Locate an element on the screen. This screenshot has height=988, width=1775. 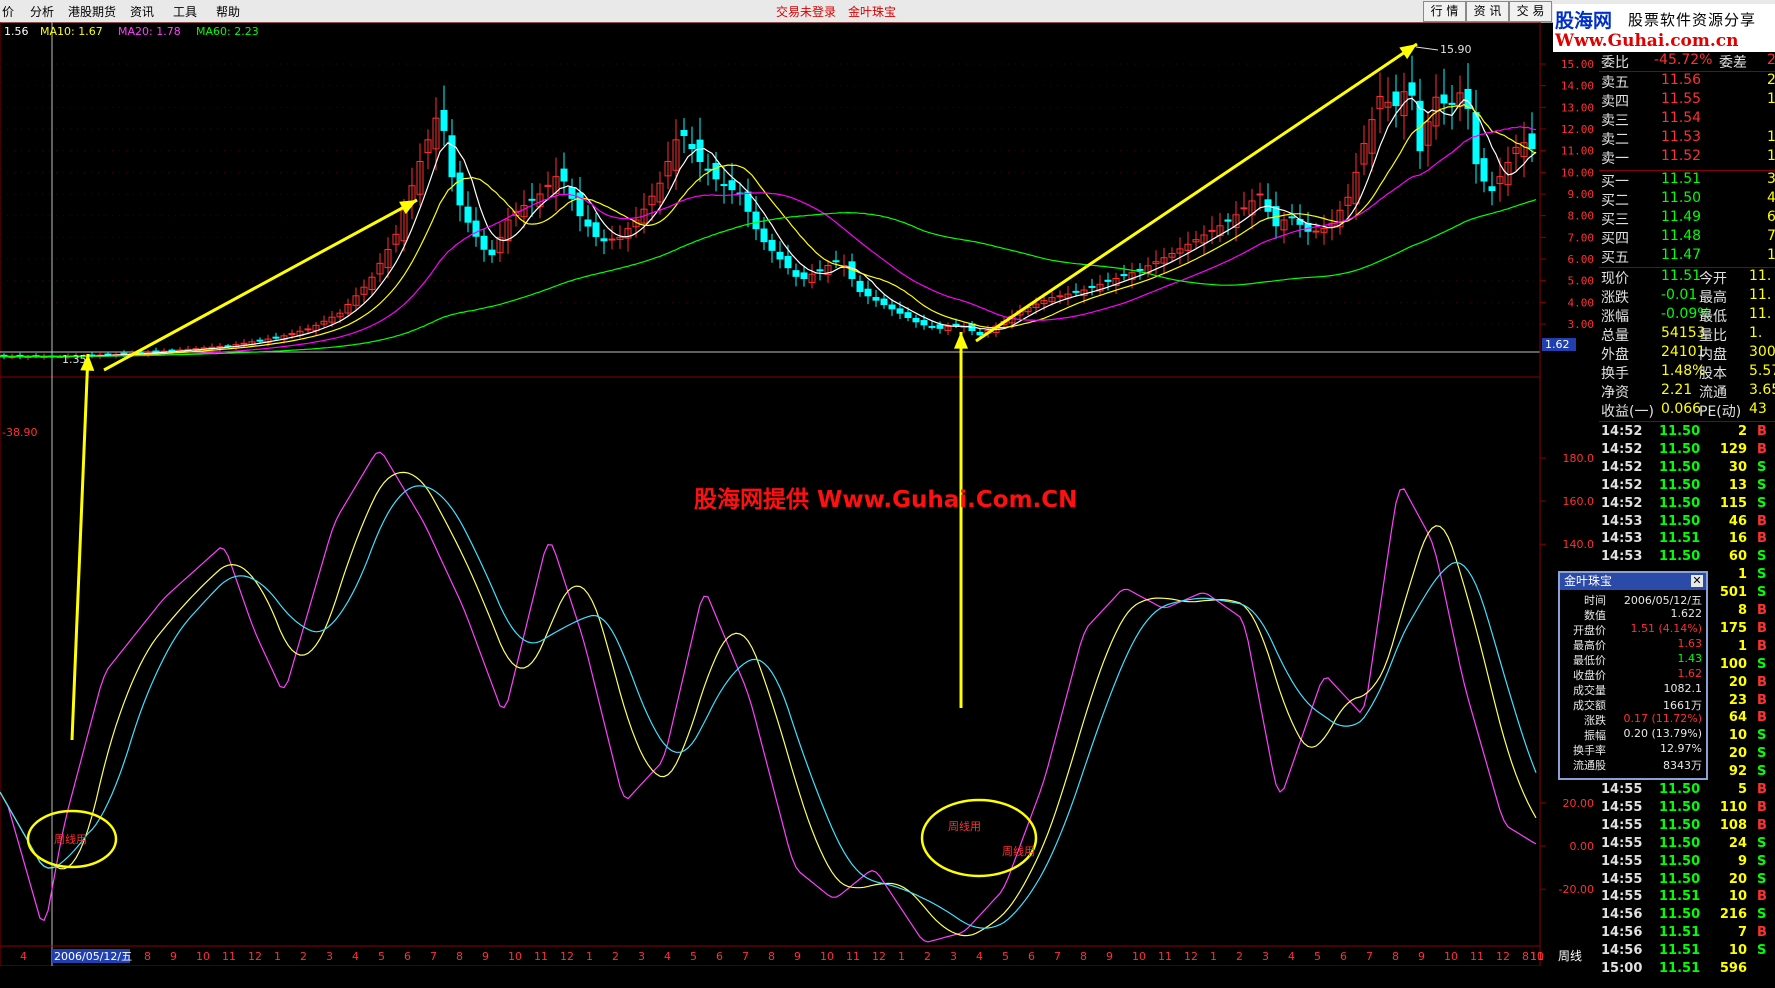
popup-row-label: 开盘价 is located at coordinates (1589, 630).